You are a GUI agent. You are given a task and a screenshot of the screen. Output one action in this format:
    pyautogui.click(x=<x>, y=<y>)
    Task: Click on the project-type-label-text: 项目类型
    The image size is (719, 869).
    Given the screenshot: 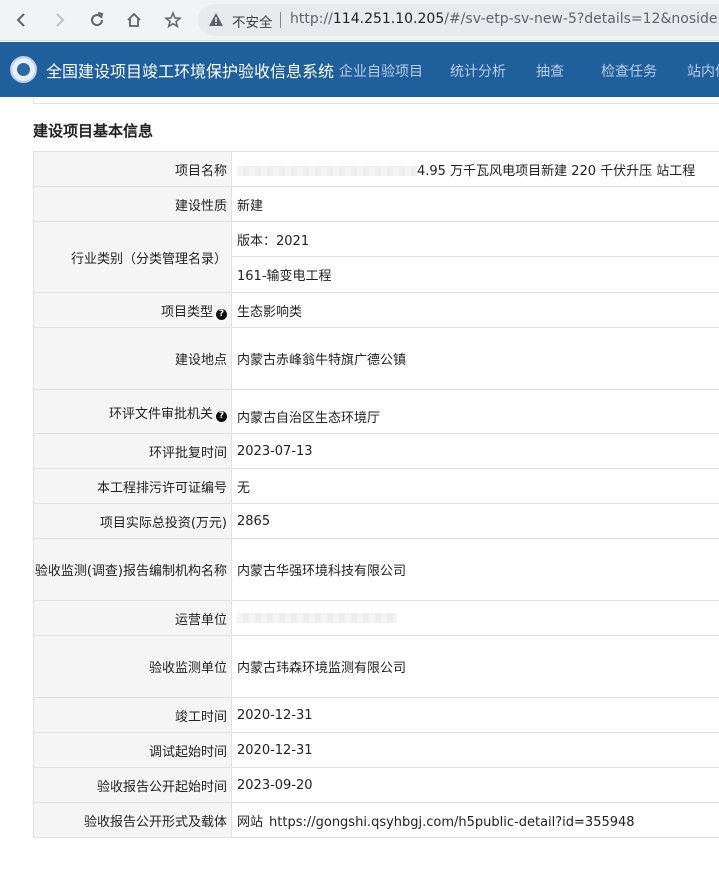 What is the action you would take?
    pyautogui.click(x=186, y=312)
    